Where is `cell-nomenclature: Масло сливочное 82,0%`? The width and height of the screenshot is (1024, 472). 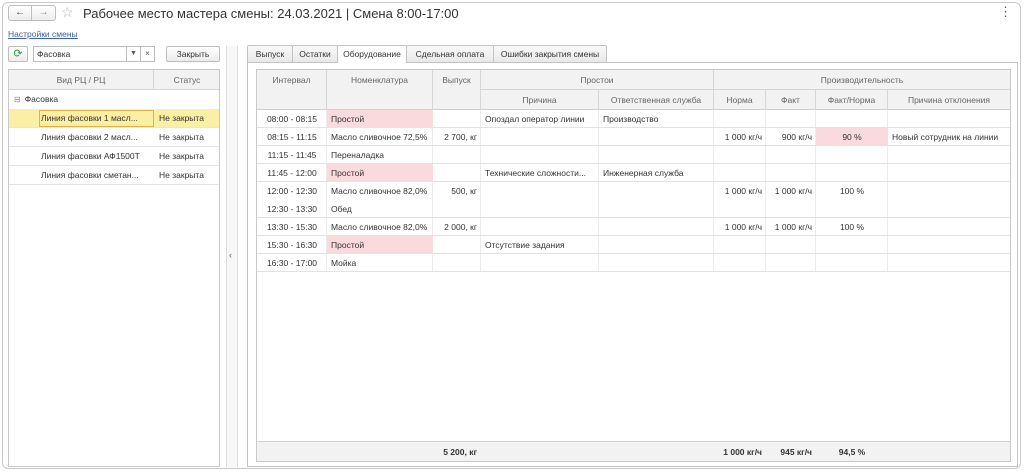
cell-nomenclature: Масло сливочное 82,0% is located at coordinates (380, 227).